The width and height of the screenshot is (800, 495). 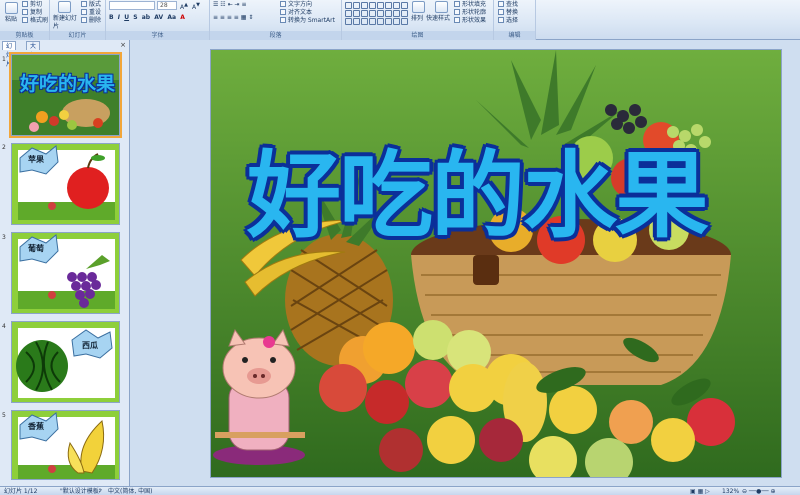 I want to click on text-direction-button: 文字方向, so click(x=296, y=5).